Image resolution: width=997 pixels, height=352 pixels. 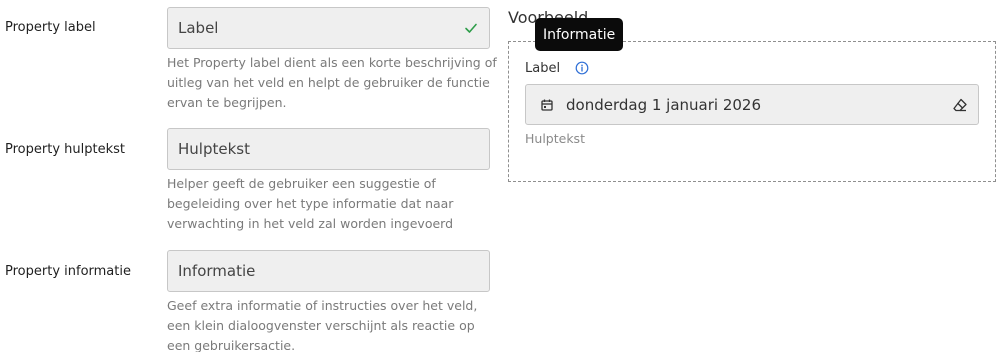 What do you see at coordinates (471, 28) in the screenshot?
I see `check-icon` at bounding box center [471, 28].